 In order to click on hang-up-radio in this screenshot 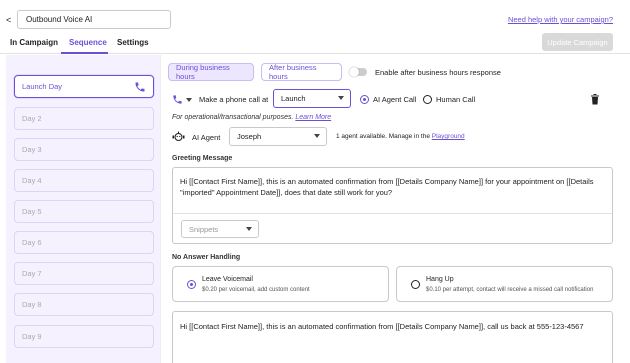, I will do `click(415, 284)`.